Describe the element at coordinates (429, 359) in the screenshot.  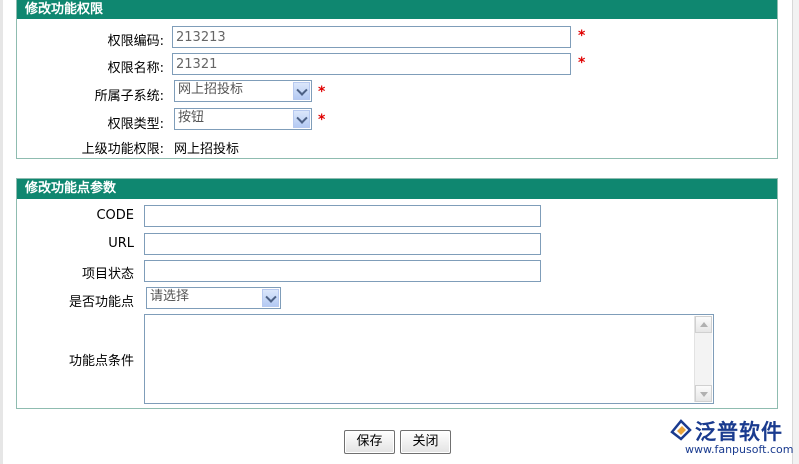
I see `function-point-condition-textarea` at that location.